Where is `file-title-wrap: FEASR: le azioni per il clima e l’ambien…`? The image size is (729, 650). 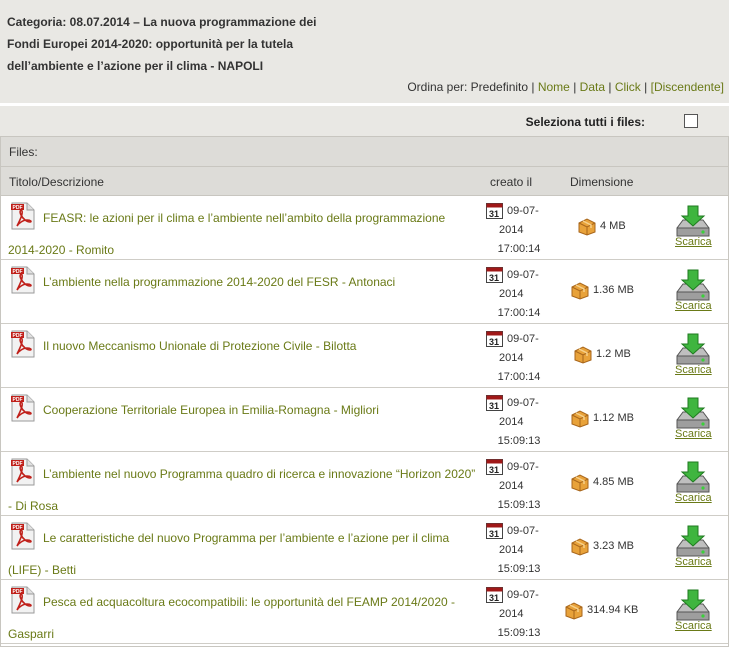
file-title-wrap: FEASR: le azioni per il clima e l’ambien… is located at coordinates (243, 234).